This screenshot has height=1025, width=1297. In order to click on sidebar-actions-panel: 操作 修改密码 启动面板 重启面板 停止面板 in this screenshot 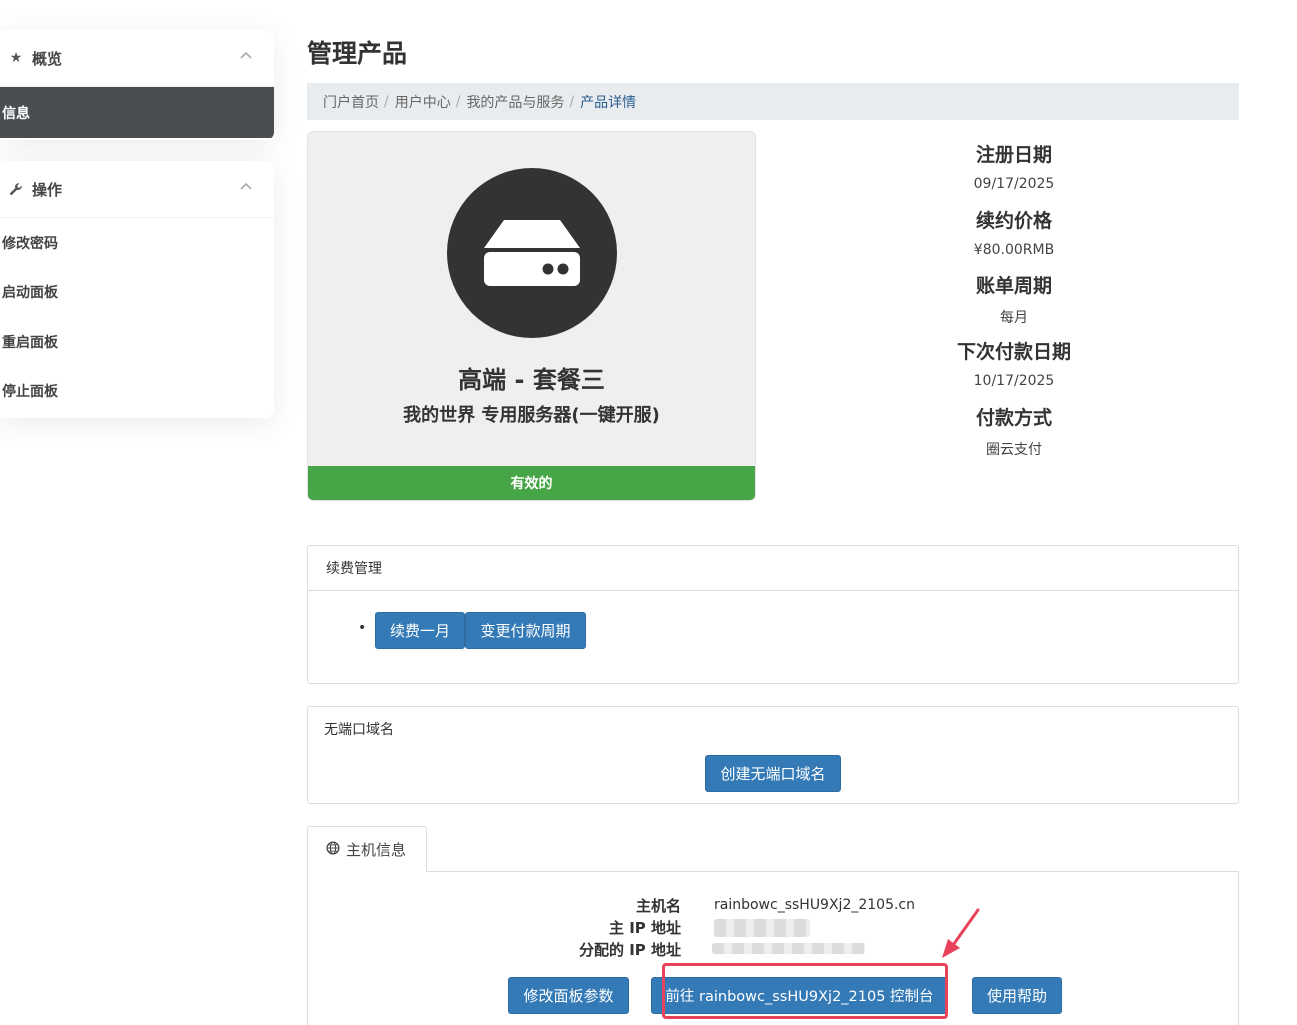, I will do `click(137, 289)`.